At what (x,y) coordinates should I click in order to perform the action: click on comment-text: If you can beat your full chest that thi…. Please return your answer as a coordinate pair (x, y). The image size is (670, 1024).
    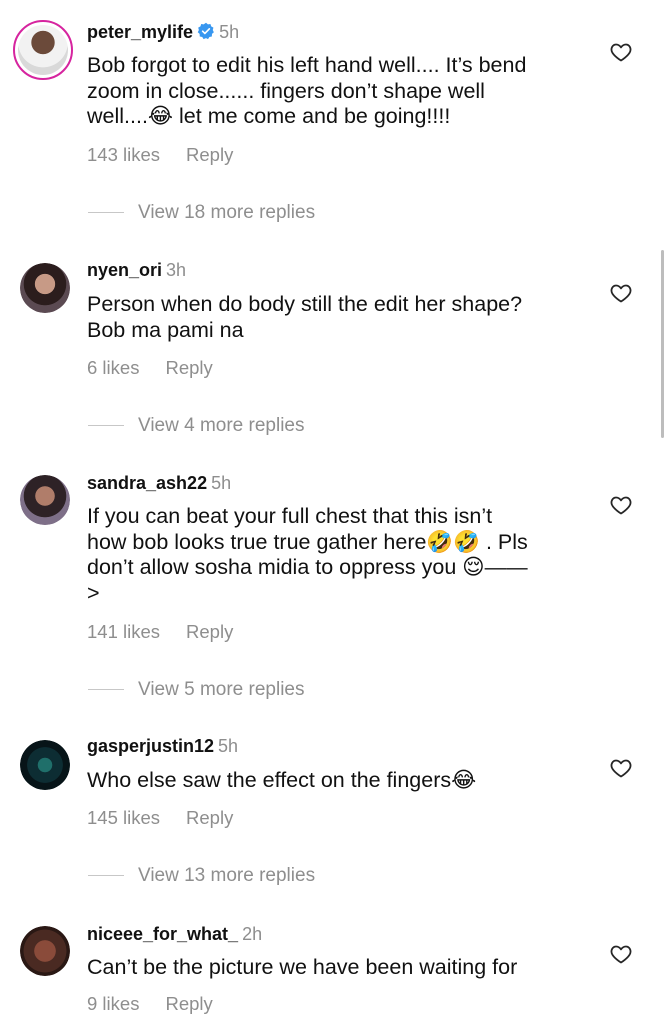
    Looking at the image, I should click on (307, 554).